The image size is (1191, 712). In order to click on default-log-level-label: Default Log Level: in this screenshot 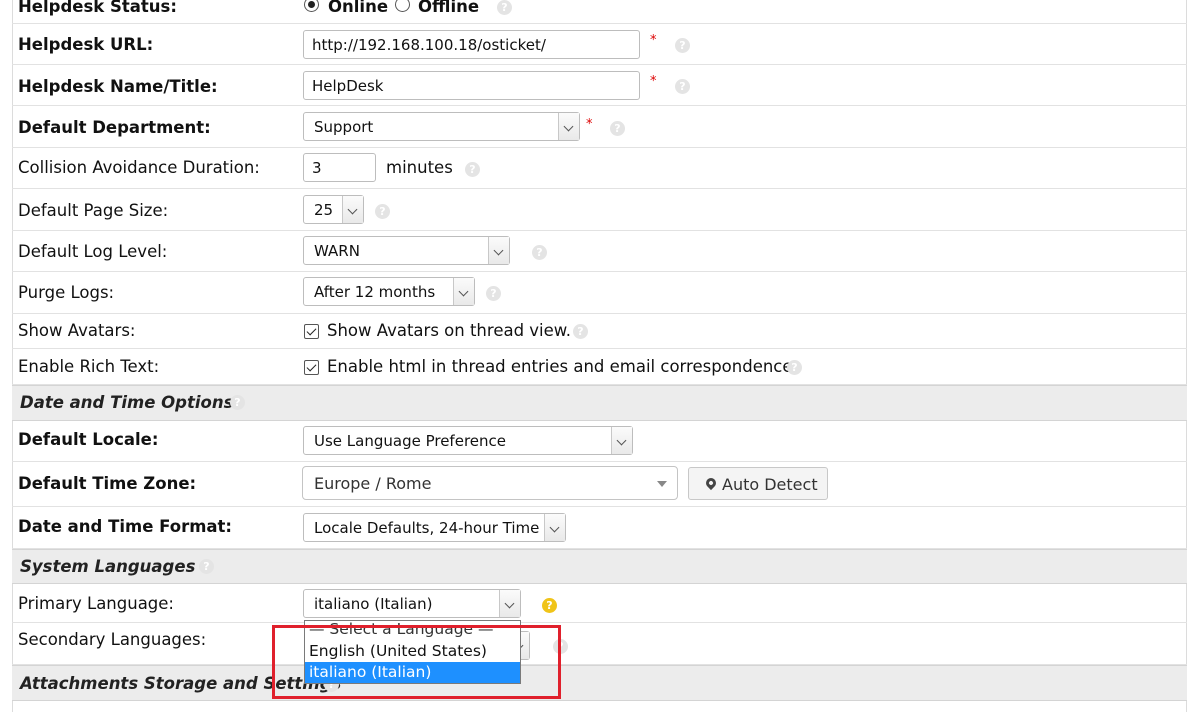, I will do `click(93, 251)`.